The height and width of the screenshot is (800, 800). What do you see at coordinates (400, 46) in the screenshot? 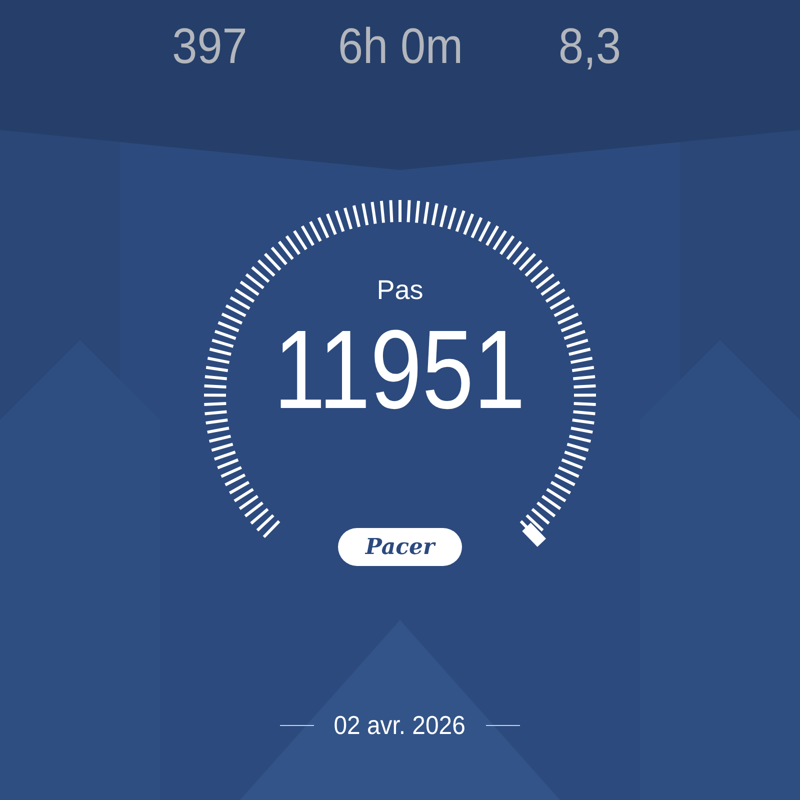
I see `stat-value: 6h 0m` at bounding box center [400, 46].